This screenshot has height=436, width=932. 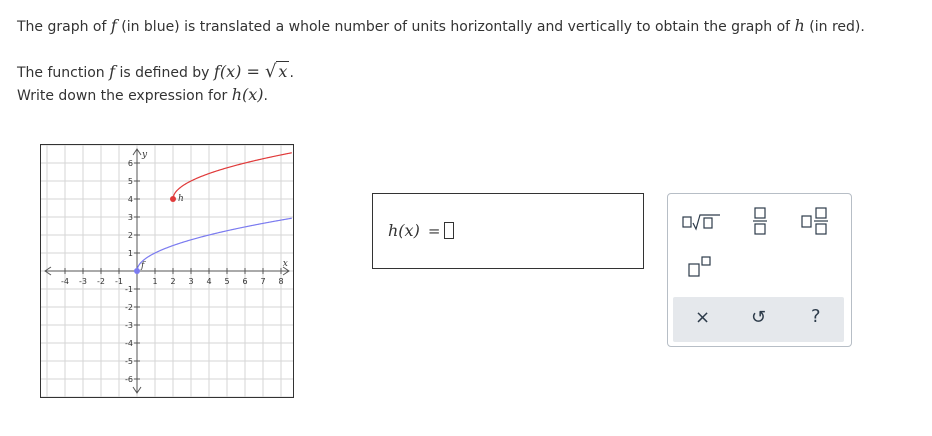 What do you see at coordinates (130, 253) in the screenshot?
I see `y-tick-label: 1` at bounding box center [130, 253].